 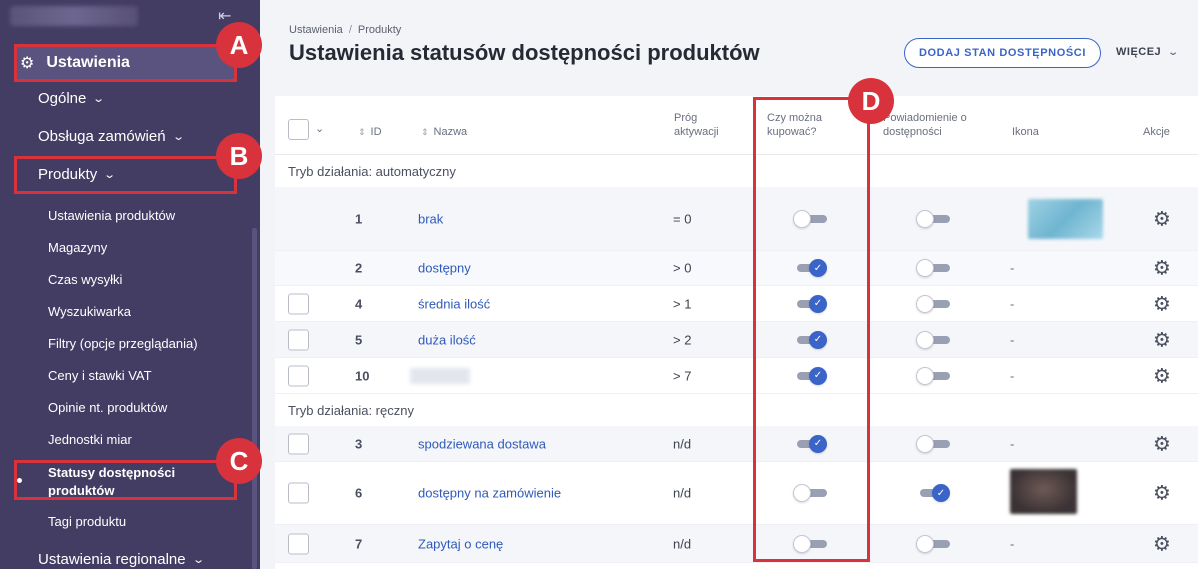 What do you see at coordinates (90, 439) in the screenshot?
I see `sidebar-subitem-jednostki-miar: Jednostki miar` at bounding box center [90, 439].